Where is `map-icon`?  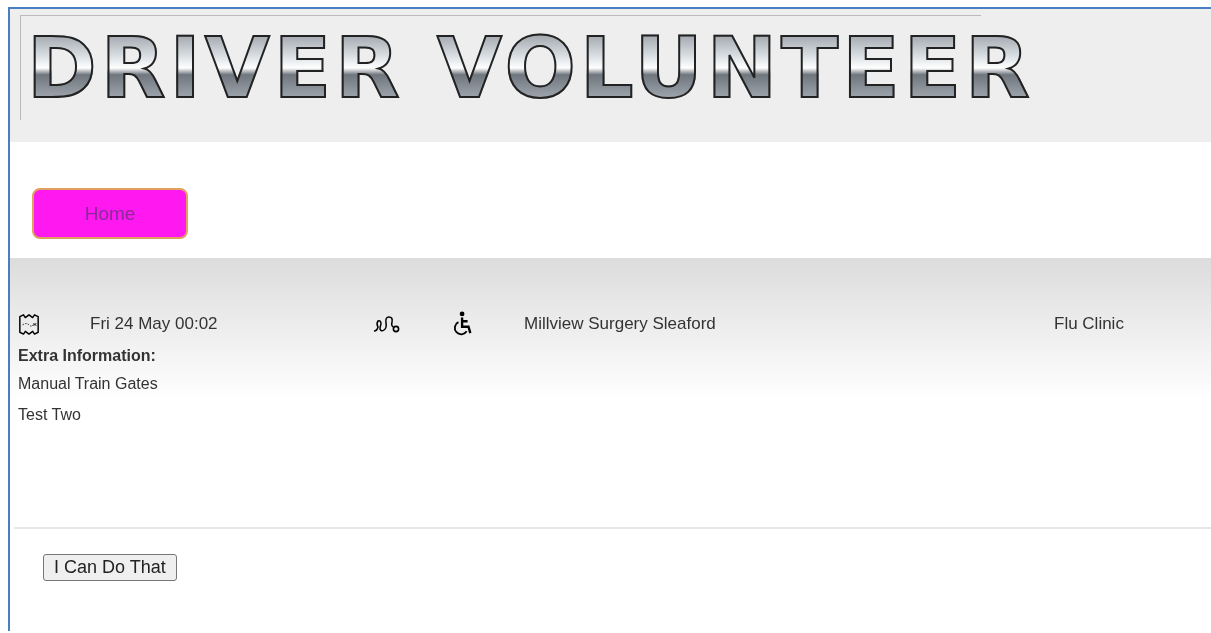
map-icon is located at coordinates (29, 324).